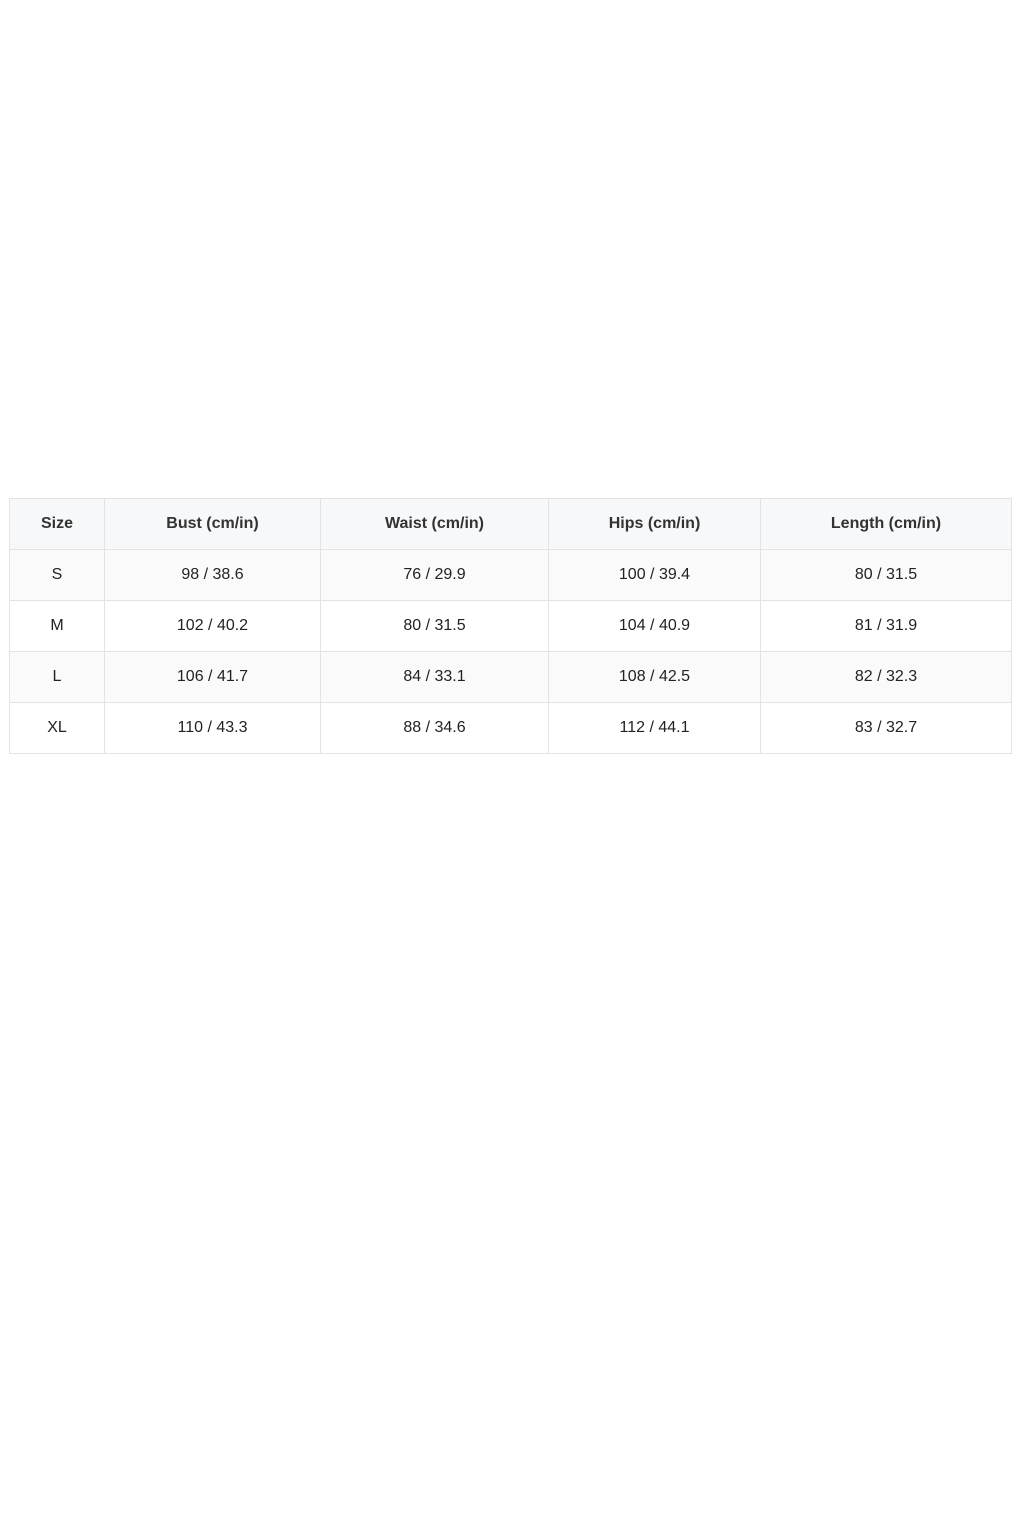 The height and width of the screenshot is (1536, 1024). I want to click on cell-waist: 80 / 31.5, so click(434, 626).